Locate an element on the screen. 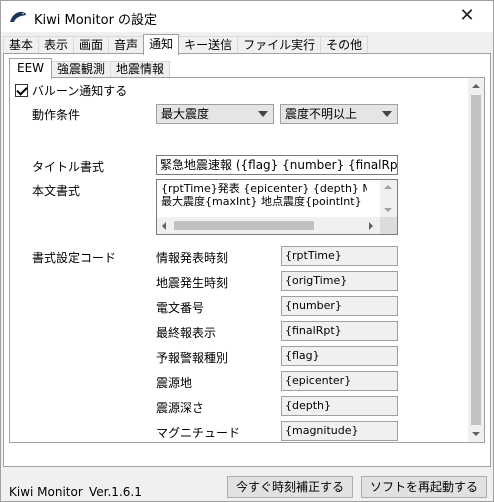 The image size is (494, 502). footer-app-name: Kiwi Monitor is located at coordinates (46, 492).